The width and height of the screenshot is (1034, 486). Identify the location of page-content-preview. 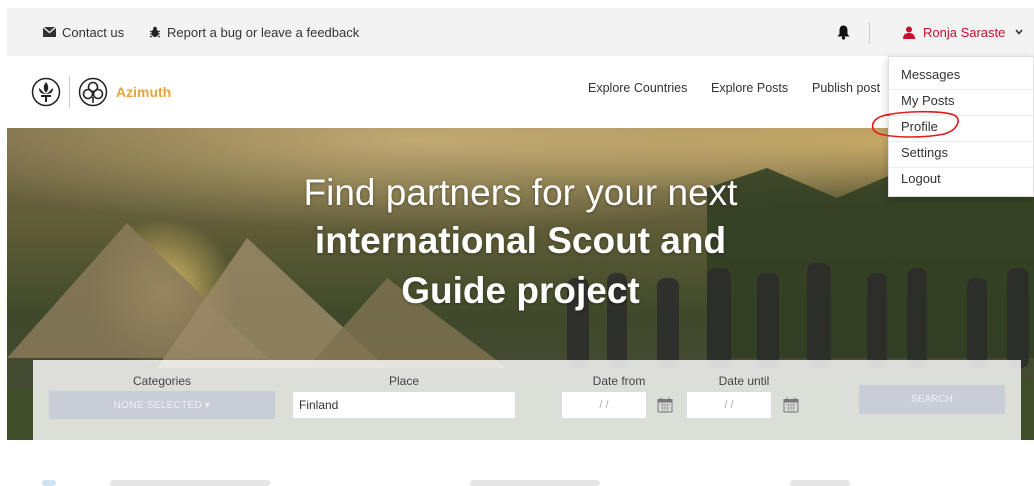
(525, 482).